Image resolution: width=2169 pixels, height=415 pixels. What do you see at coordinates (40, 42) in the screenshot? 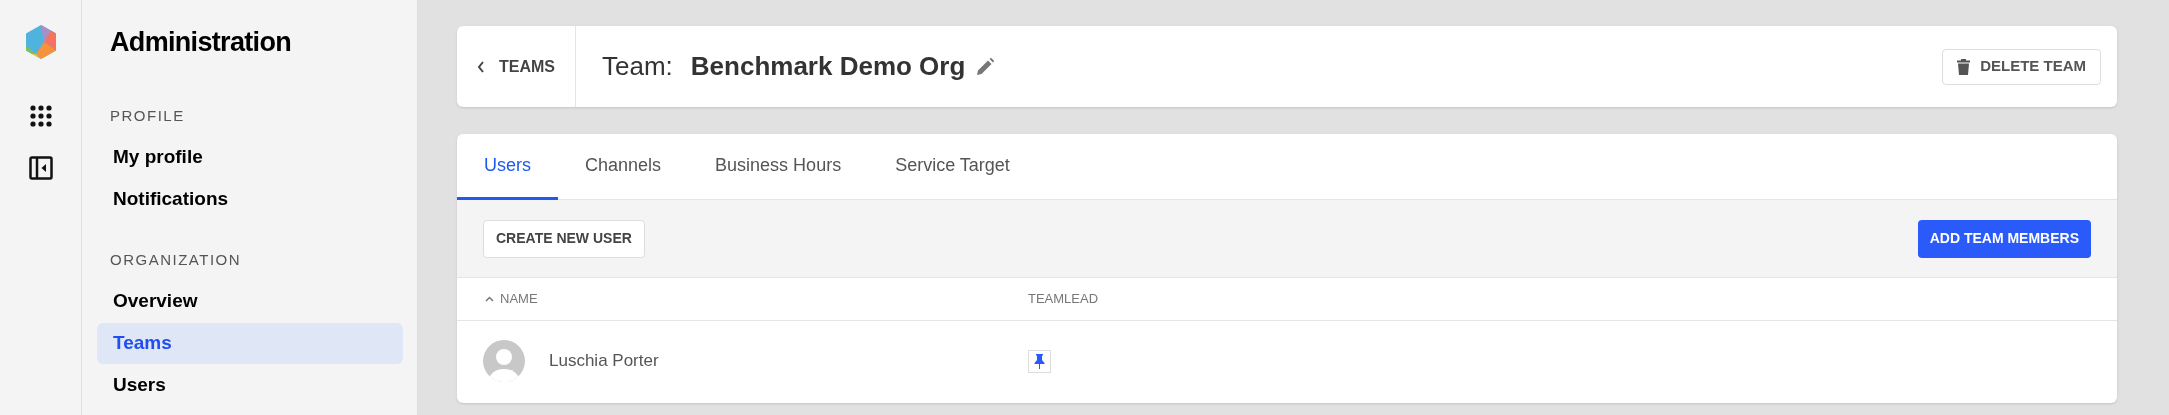
I see `logo-icon` at bounding box center [40, 42].